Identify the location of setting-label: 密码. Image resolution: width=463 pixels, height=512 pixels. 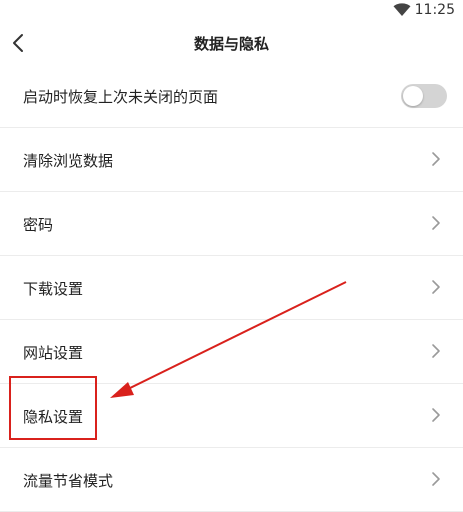
(38, 225).